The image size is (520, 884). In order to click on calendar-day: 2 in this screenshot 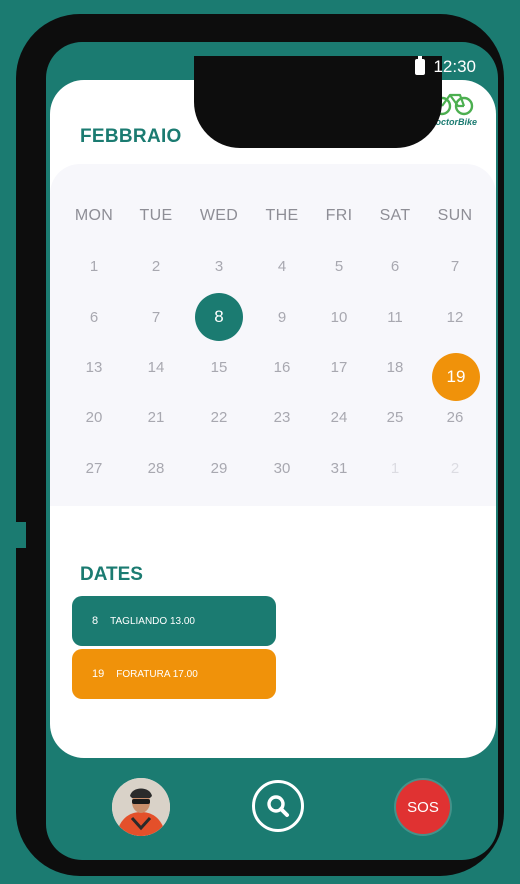, I will do `click(156, 266)`.